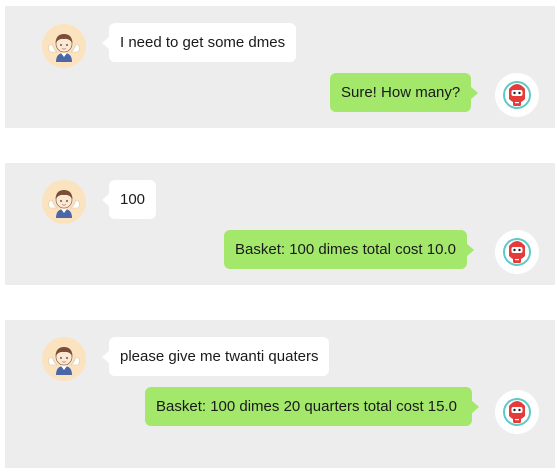  I want to click on user-message-bubble: 100, so click(129, 199).